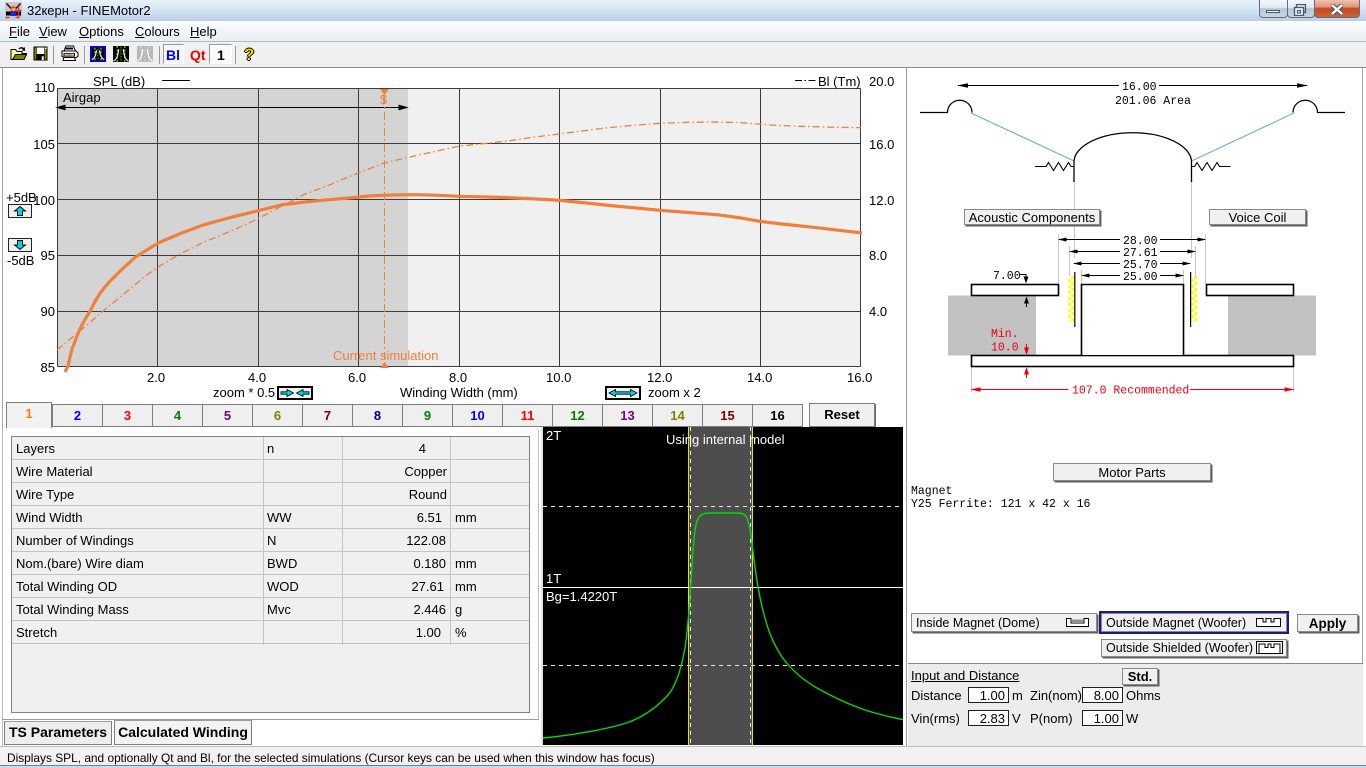 This screenshot has width=1366, height=768. I want to click on svg-text: 7.00, so click(1007, 276).